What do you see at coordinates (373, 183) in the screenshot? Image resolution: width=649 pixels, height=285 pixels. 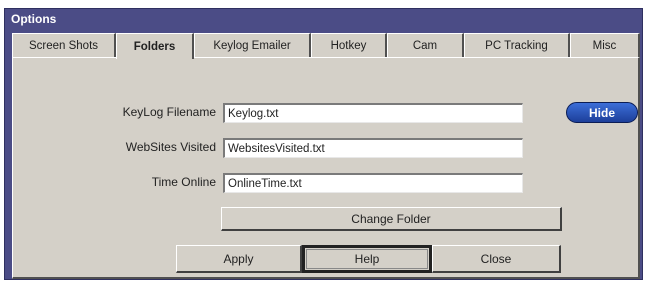 I see `time-online-field` at bounding box center [373, 183].